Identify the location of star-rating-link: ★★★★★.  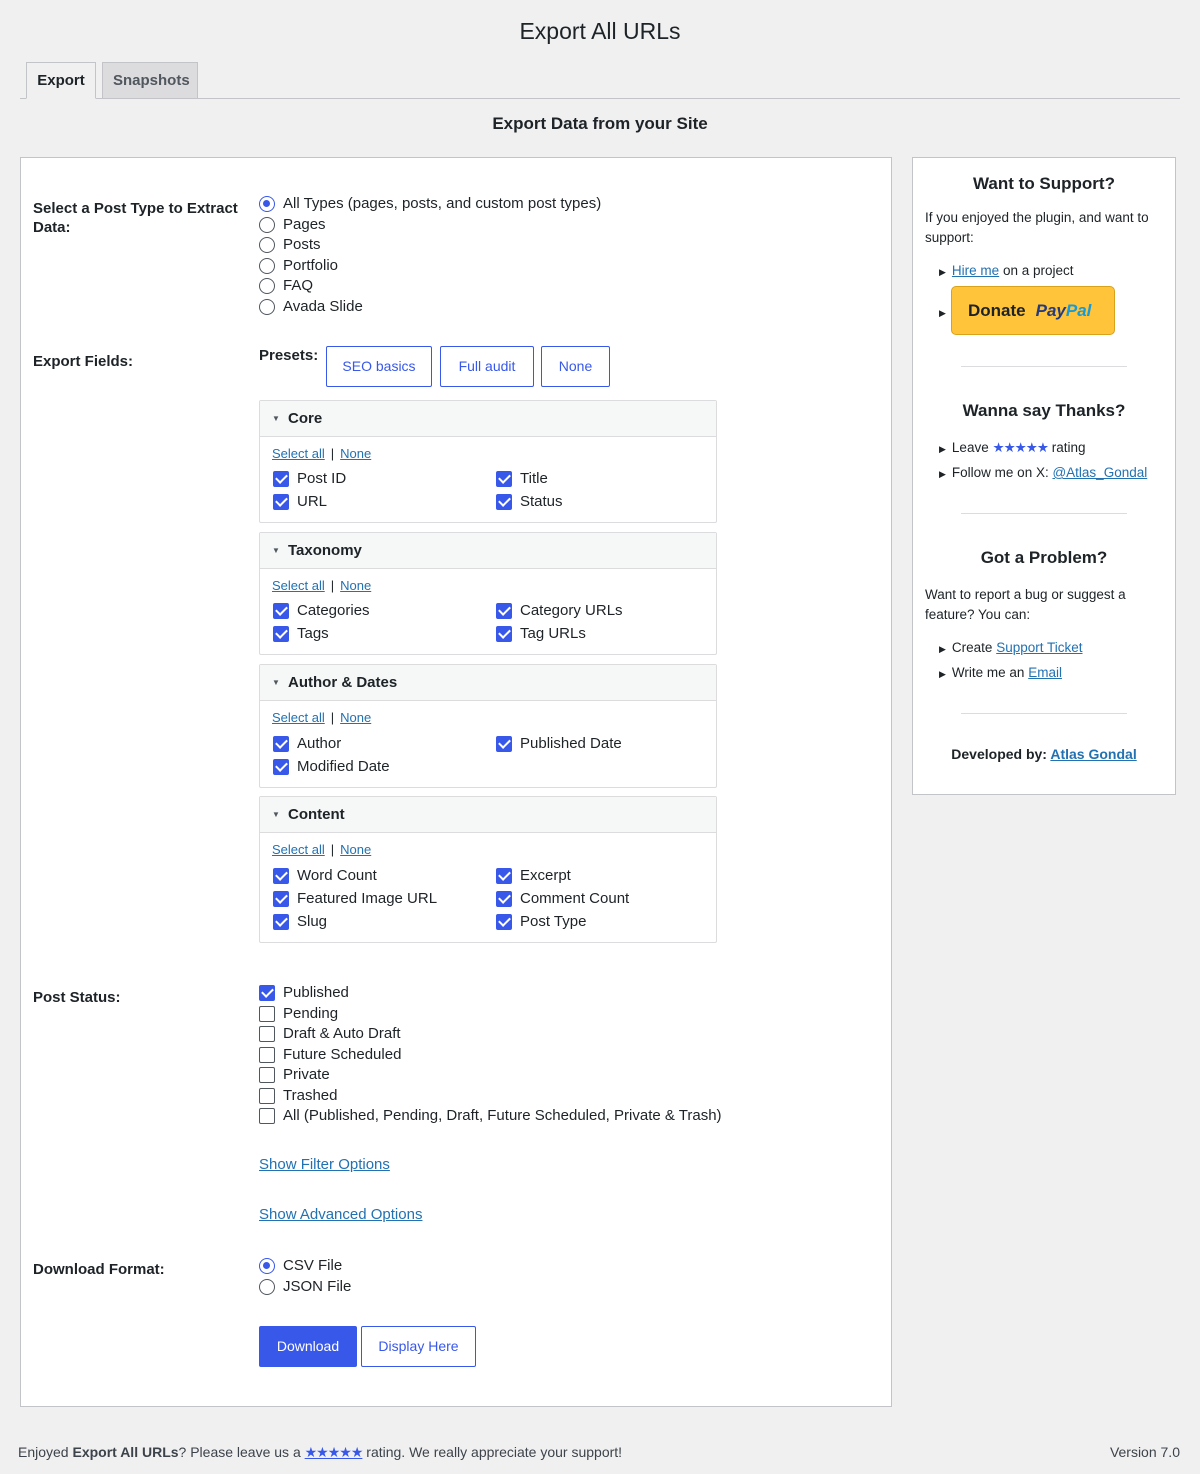
(1020, 447).